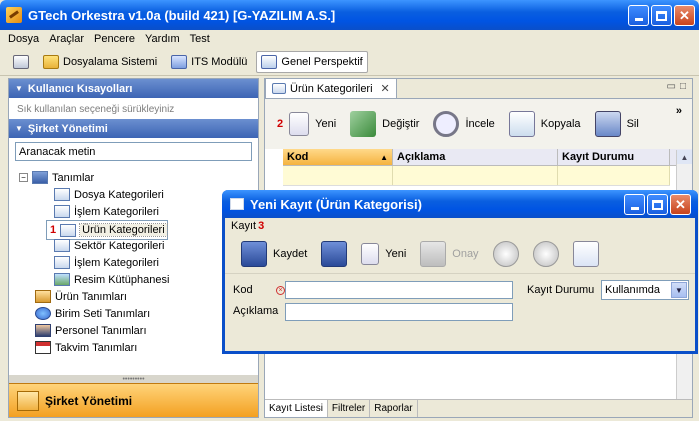 This screenshot has height=421, width=699. I want to click on editor-tabstrip: Ürün Kategorileri ✕, so click(478, 88).